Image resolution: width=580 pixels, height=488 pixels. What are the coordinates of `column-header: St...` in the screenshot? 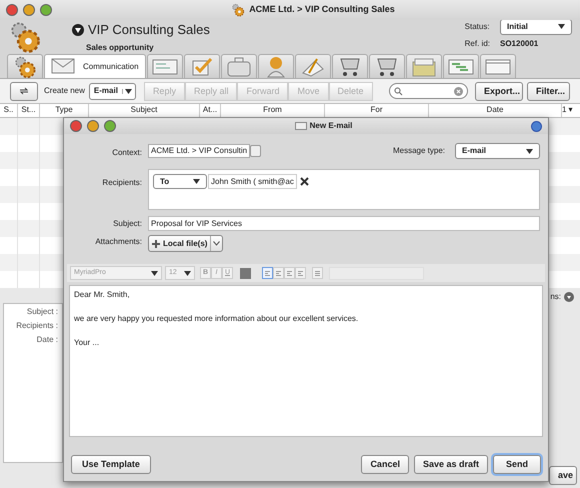 It's located at (29, 110).